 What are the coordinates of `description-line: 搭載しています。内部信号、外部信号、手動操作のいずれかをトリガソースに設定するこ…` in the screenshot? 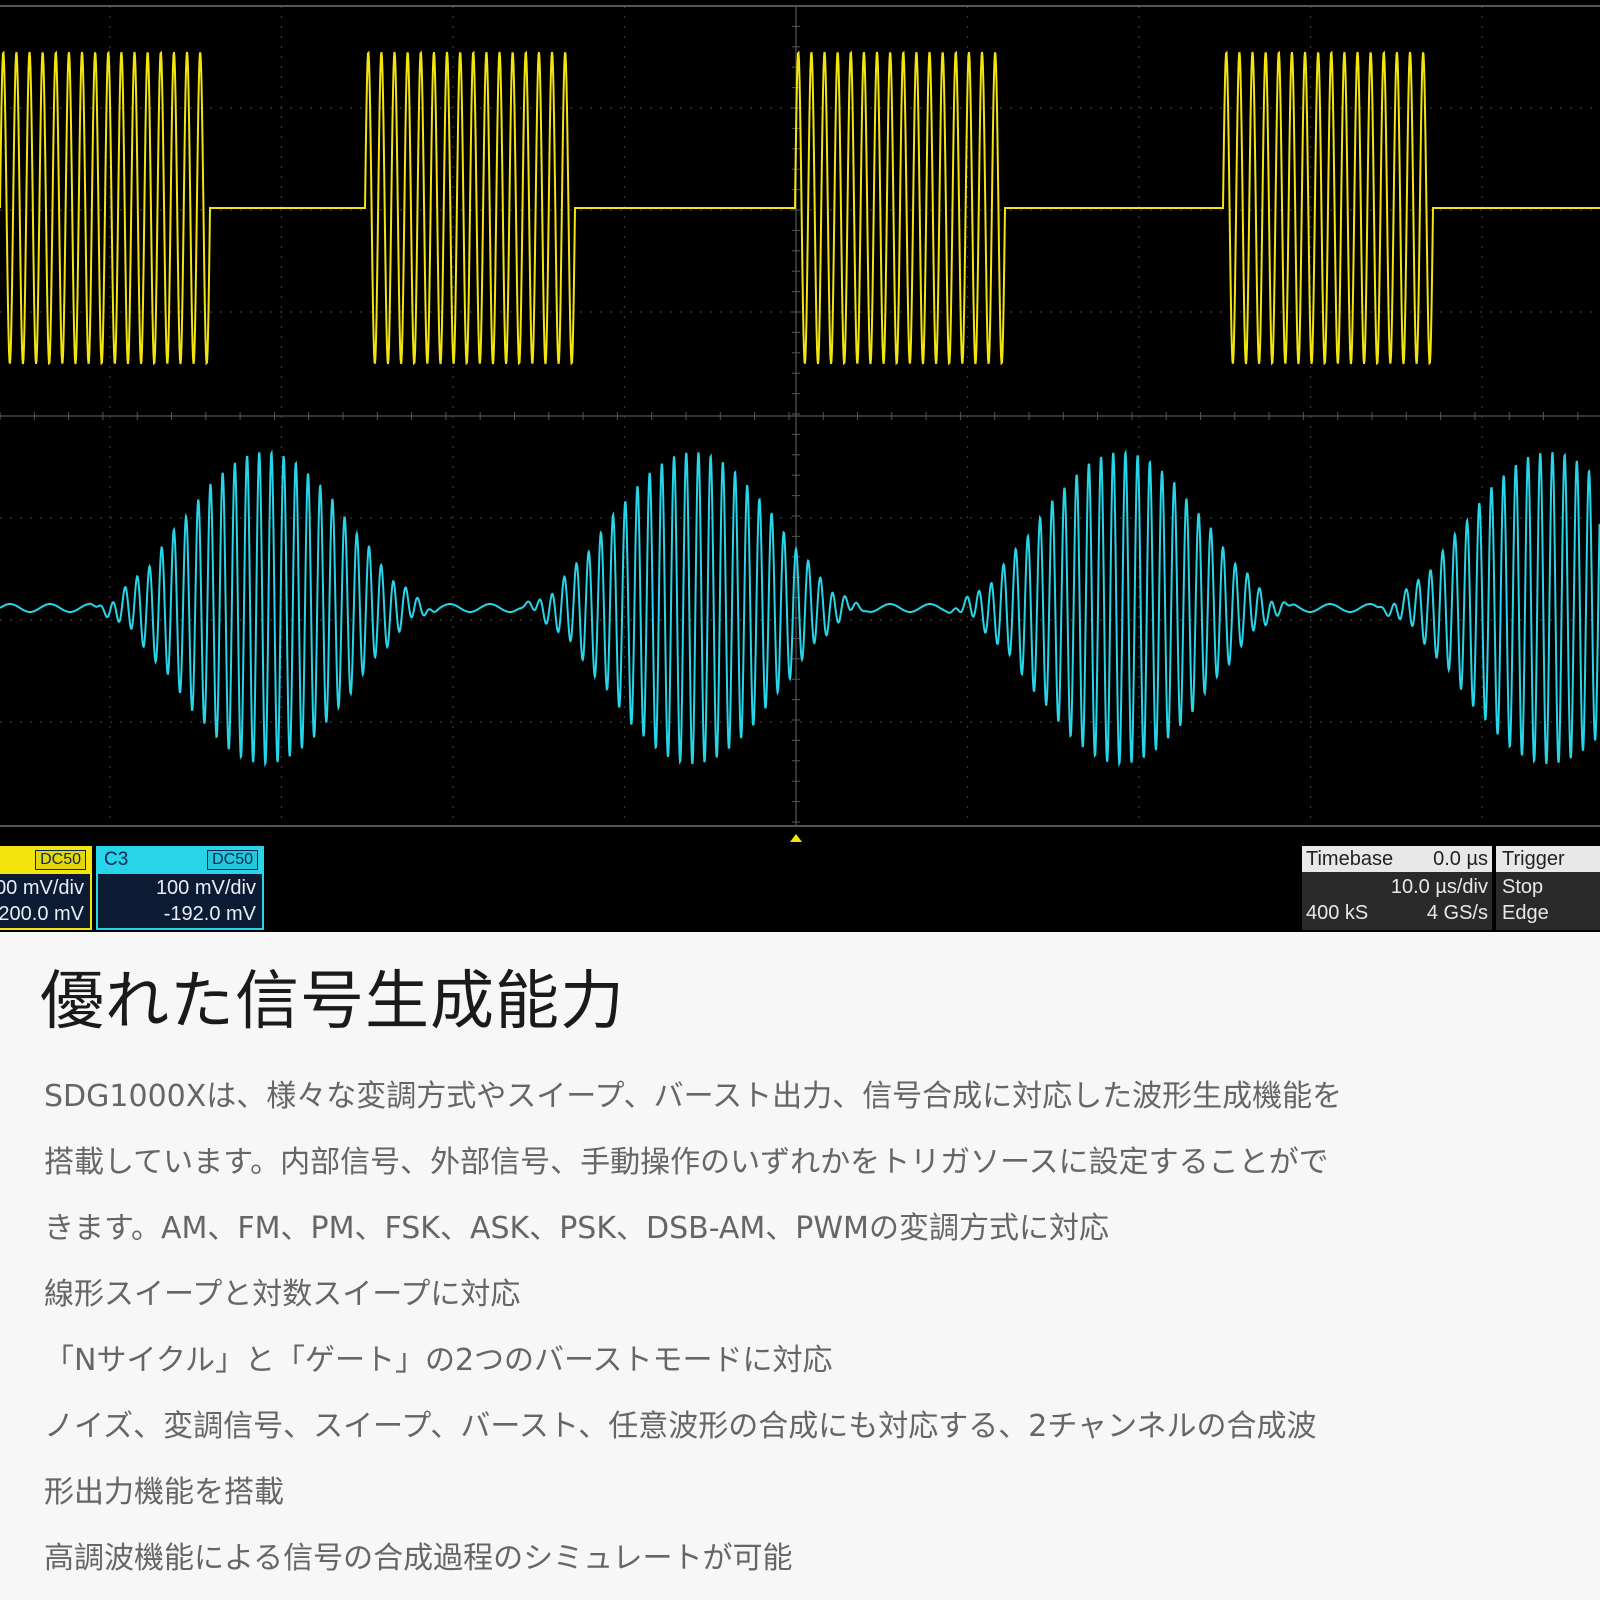 It's located at (686, 1162).